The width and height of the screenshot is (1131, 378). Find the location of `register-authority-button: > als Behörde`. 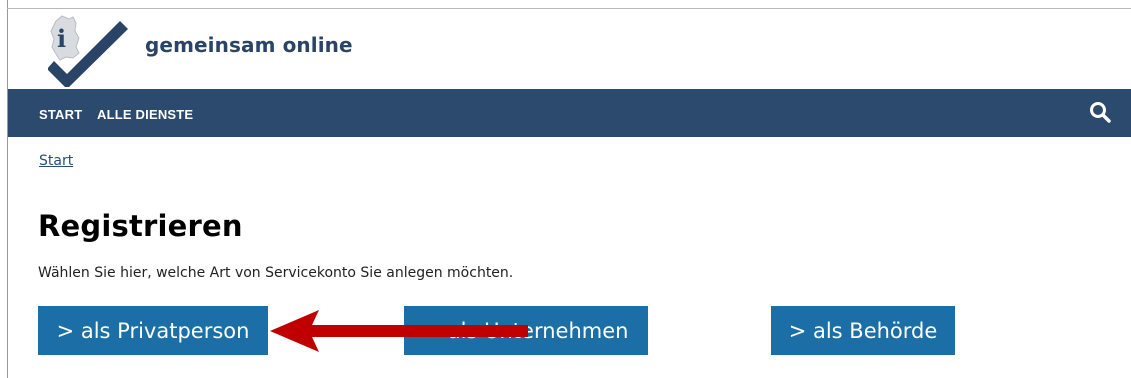

register-authority-button: > als Behörde is located at coordinates (863, 330).